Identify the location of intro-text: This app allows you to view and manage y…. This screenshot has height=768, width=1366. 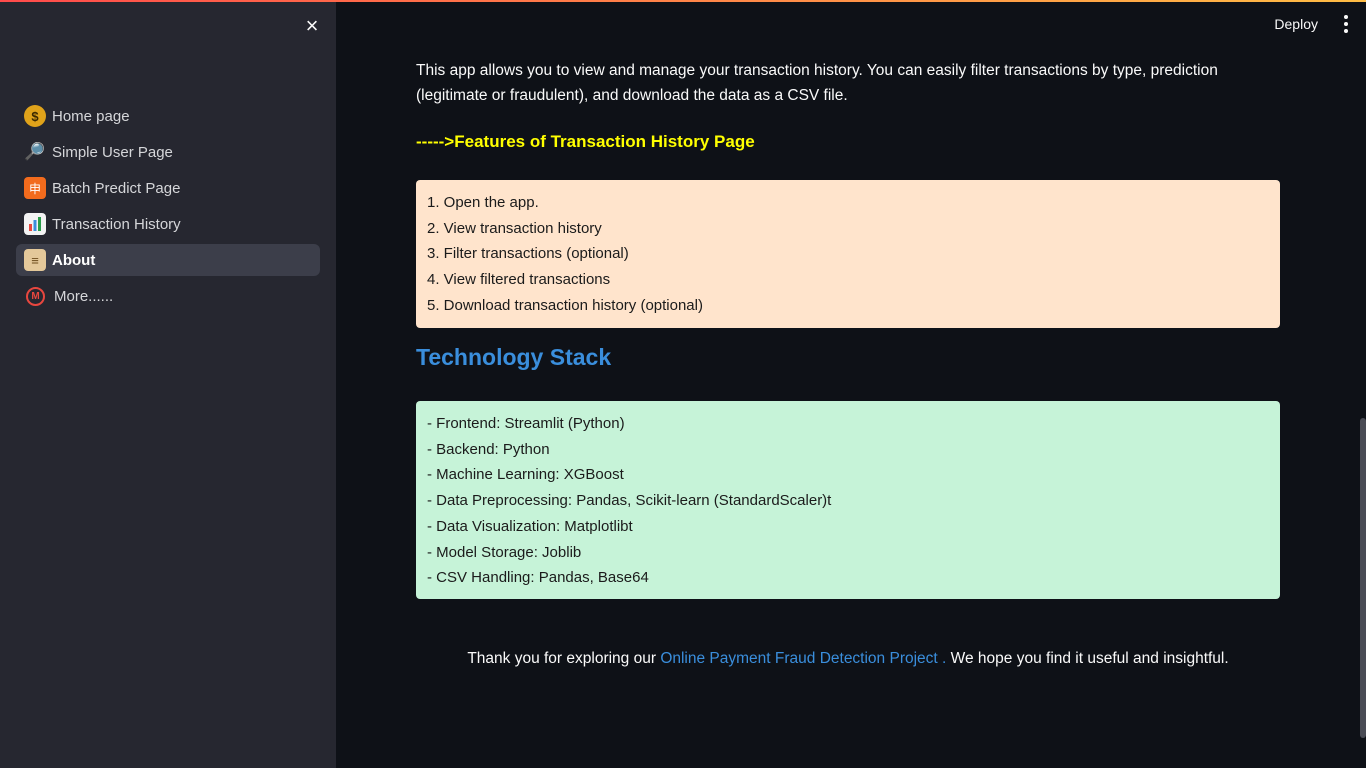
(817, 83).